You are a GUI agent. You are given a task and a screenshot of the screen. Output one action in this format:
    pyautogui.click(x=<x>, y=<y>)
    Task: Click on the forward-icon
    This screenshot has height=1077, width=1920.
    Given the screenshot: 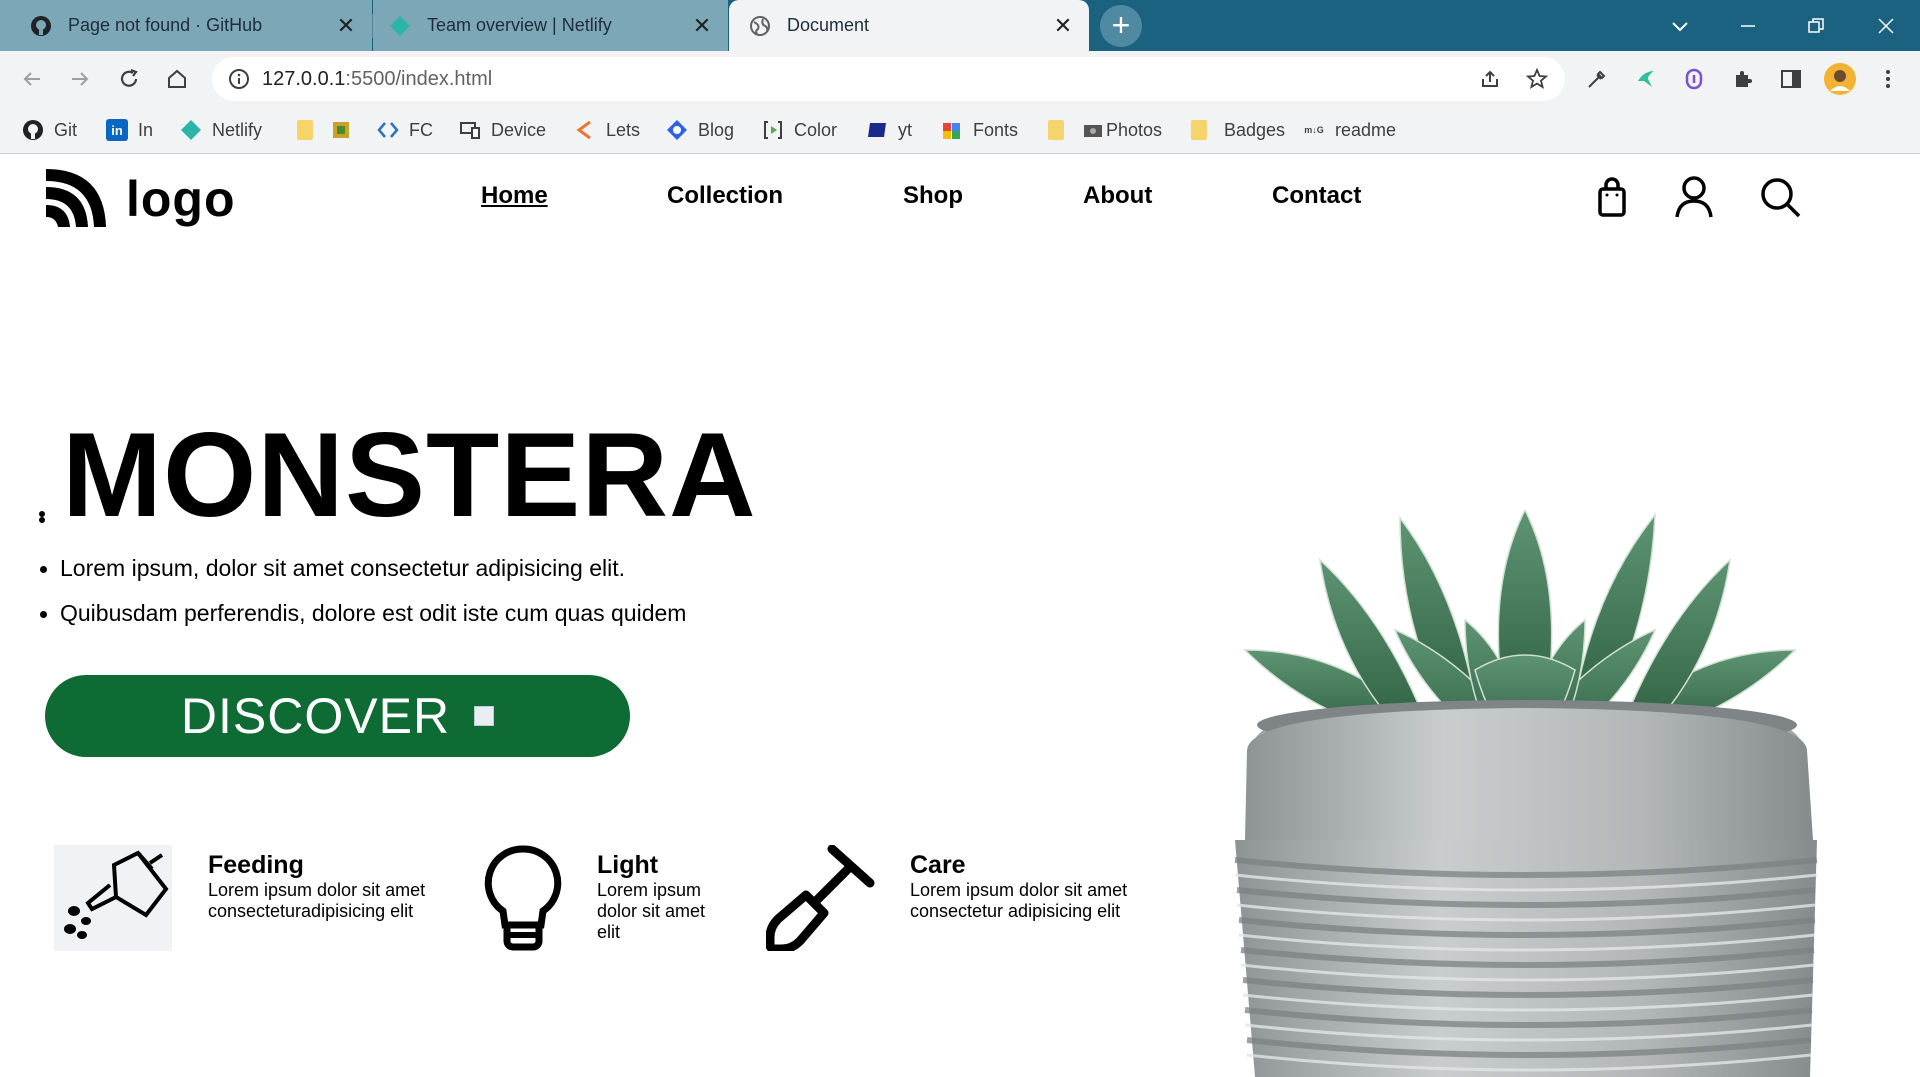 What is the action you would take?
    pyautogui.click(x=80, y=79)
    